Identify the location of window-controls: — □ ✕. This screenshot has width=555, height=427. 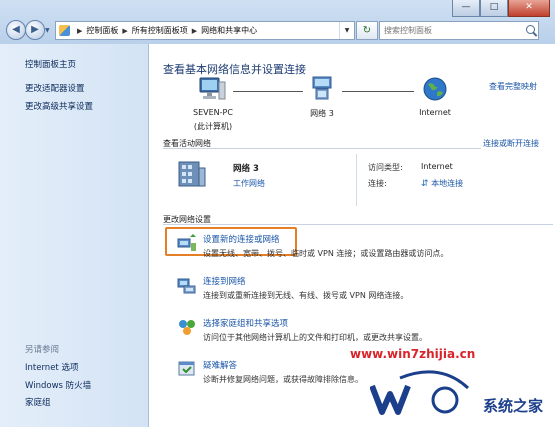
(501, 8).